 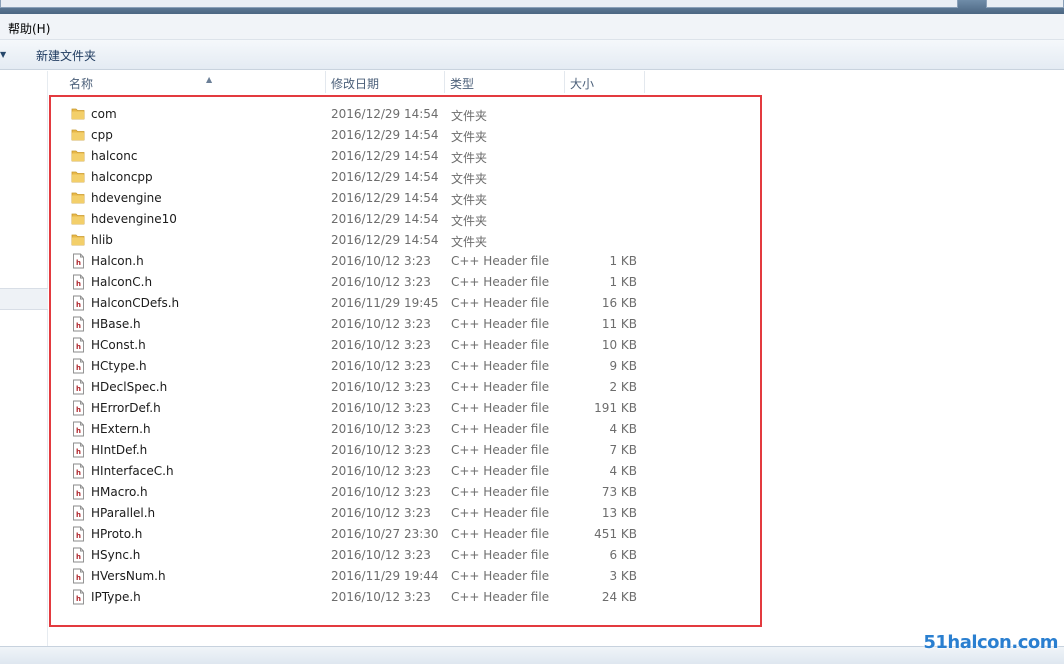 I want to click on column-header-row: 名称 ▲ 修改日期 类型 大小, so click(x=556, y=82).